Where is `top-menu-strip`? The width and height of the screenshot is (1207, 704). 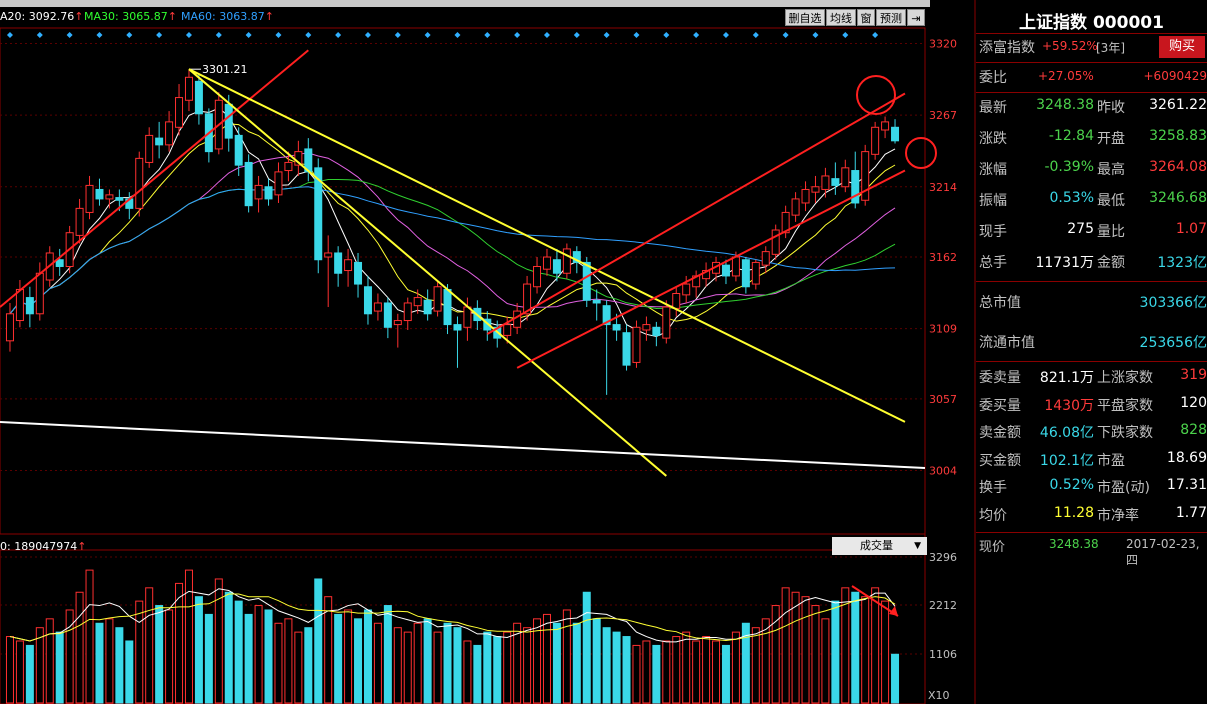 top-menu-strip is located at coordinates (465, 3).